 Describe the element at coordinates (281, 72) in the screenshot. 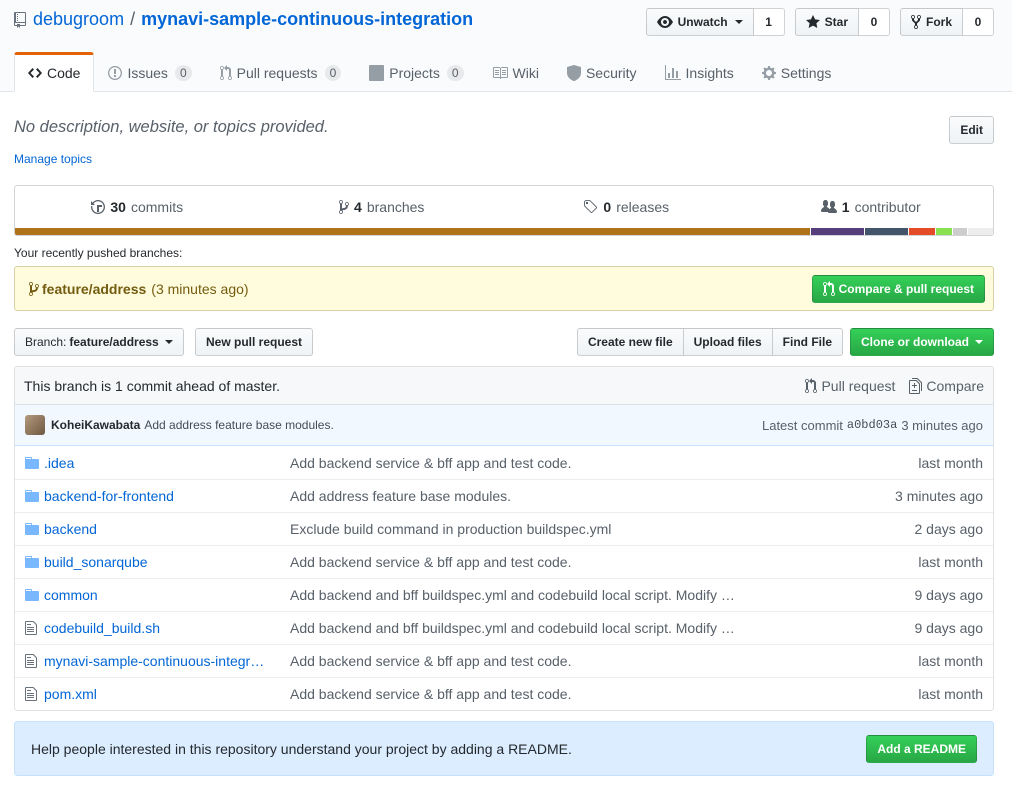

I see `tab-pull-requests: Pull requests 0` at that location.